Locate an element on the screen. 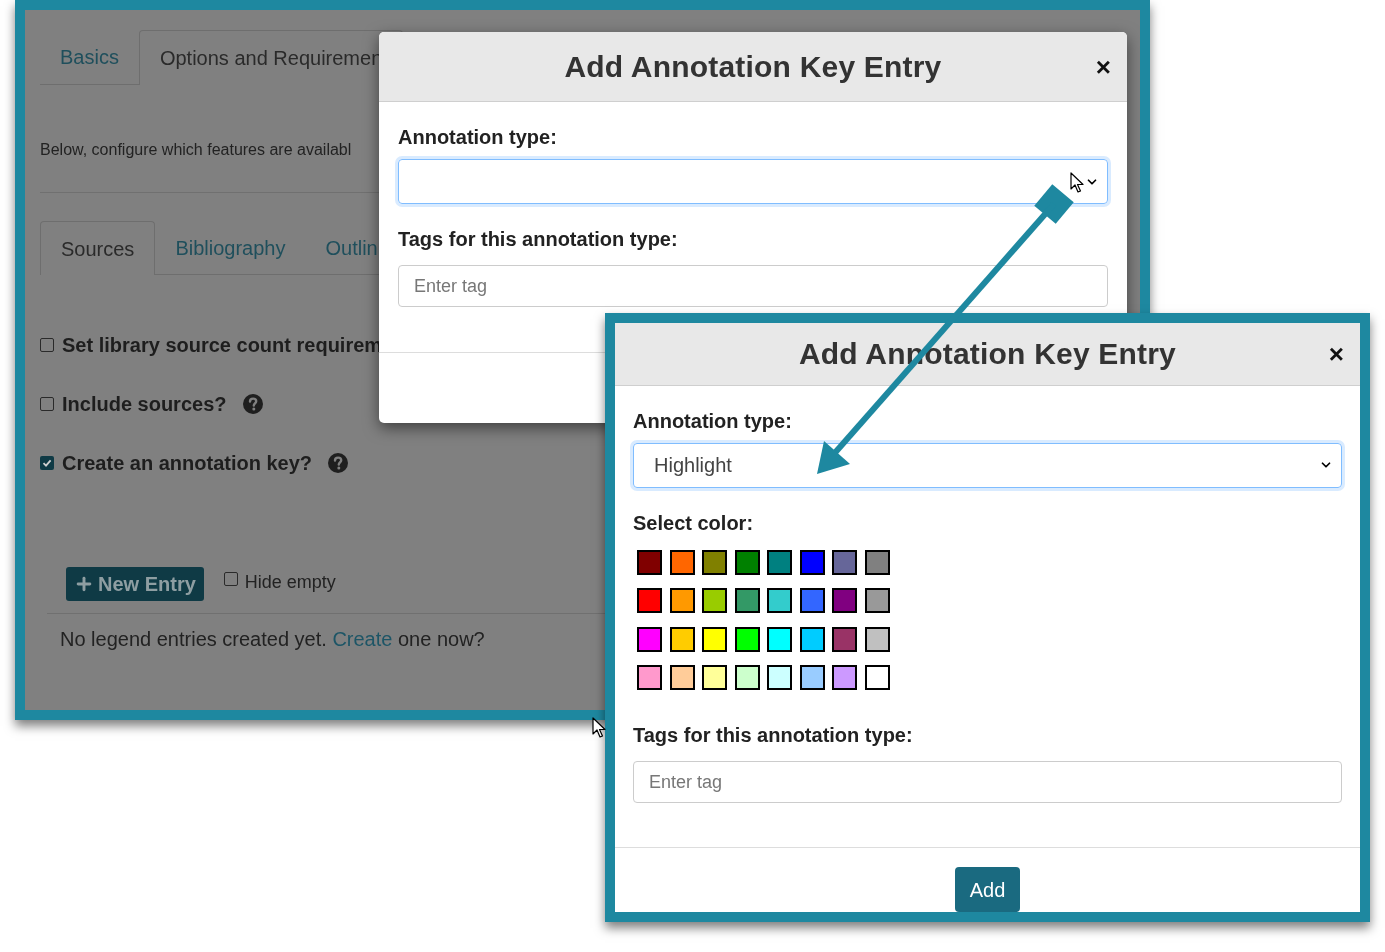  cursor-icon is located at coordinates (1077, 182).